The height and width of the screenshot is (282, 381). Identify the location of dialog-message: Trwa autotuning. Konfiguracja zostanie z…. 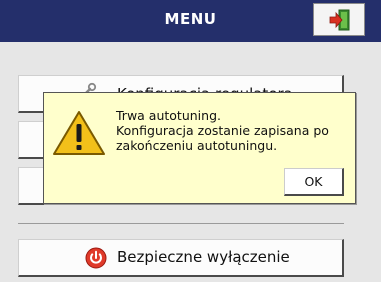
(222, 130).